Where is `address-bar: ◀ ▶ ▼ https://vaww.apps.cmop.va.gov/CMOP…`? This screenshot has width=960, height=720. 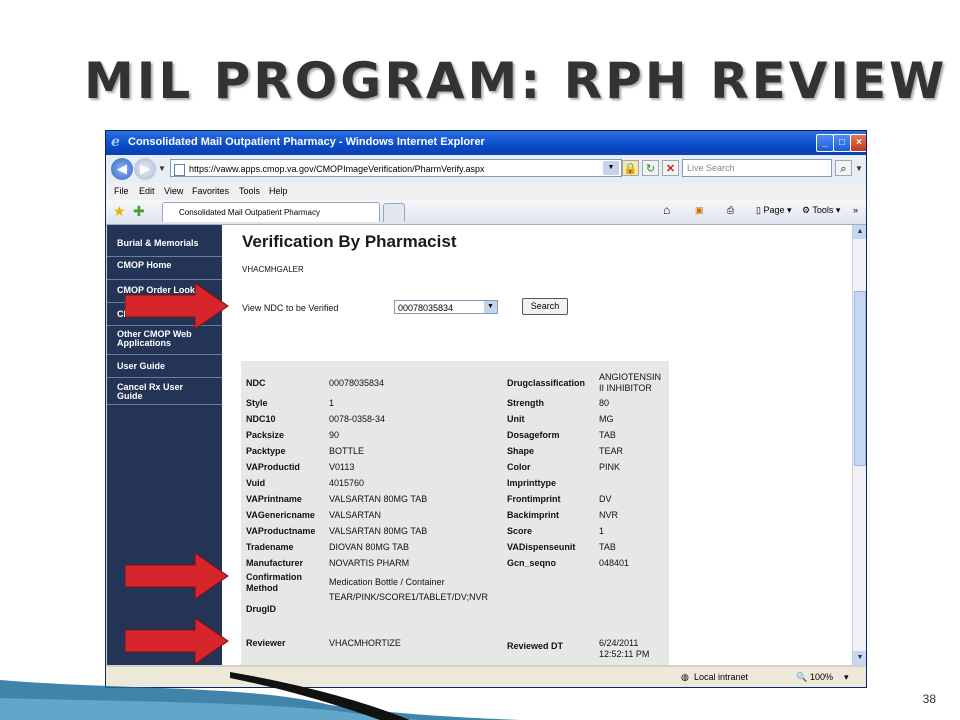
address-bar: ◀ ▶ ▼ https://vaww.apps.cmop.va.gov/CMOP… is located at coordinates (486, 169).